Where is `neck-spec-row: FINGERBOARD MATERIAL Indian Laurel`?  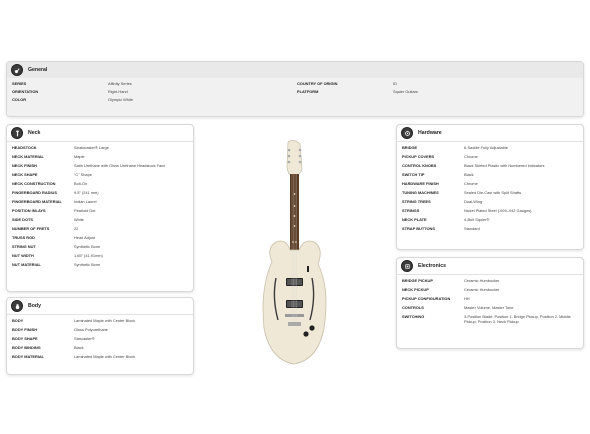
neck-spec-row: FINGERBOARD MATERIAL Indian Laurel is located at coordinates (100, 201).